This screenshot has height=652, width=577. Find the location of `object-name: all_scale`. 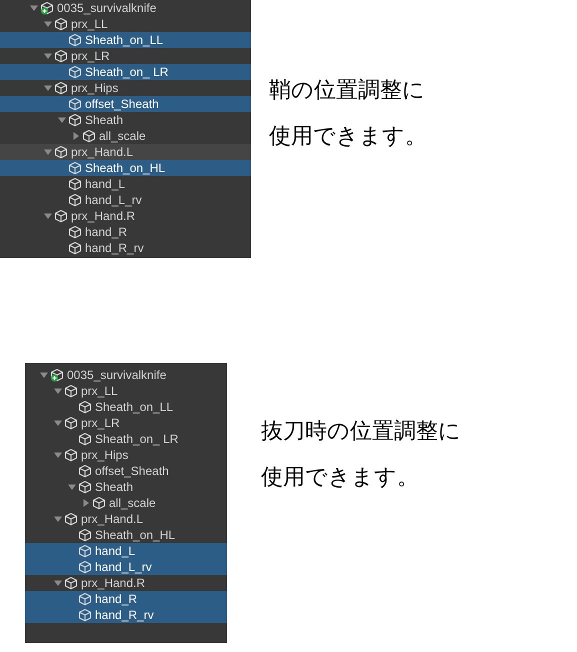

object-name: all_scale is located at coordinates (132, 503).